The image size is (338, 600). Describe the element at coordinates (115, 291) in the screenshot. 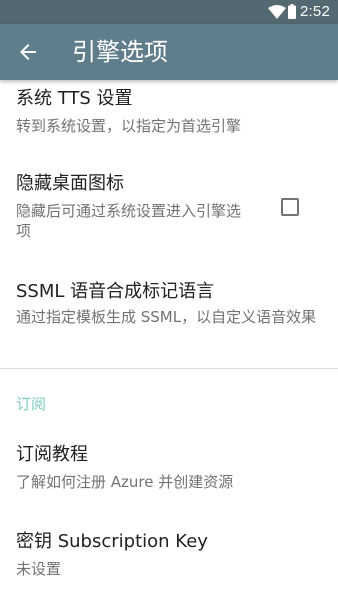

I see `pref-title: SSML 语音合成标记语言` at that location.